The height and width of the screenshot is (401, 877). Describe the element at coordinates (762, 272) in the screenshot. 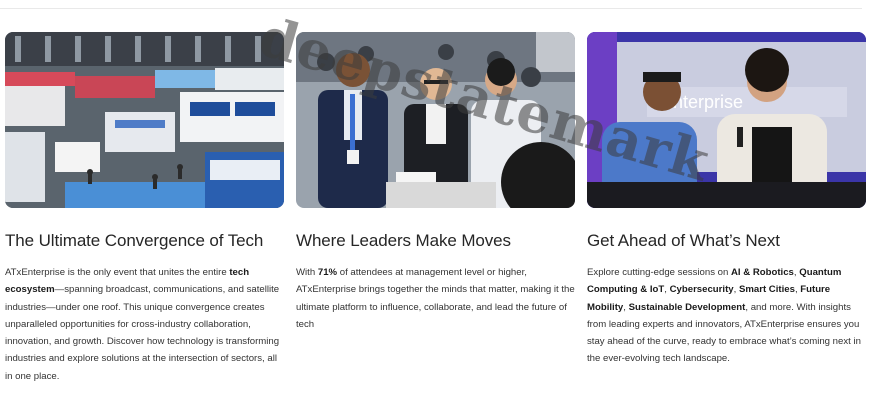

I see `highlight-text: AI & Robotics` at that location.